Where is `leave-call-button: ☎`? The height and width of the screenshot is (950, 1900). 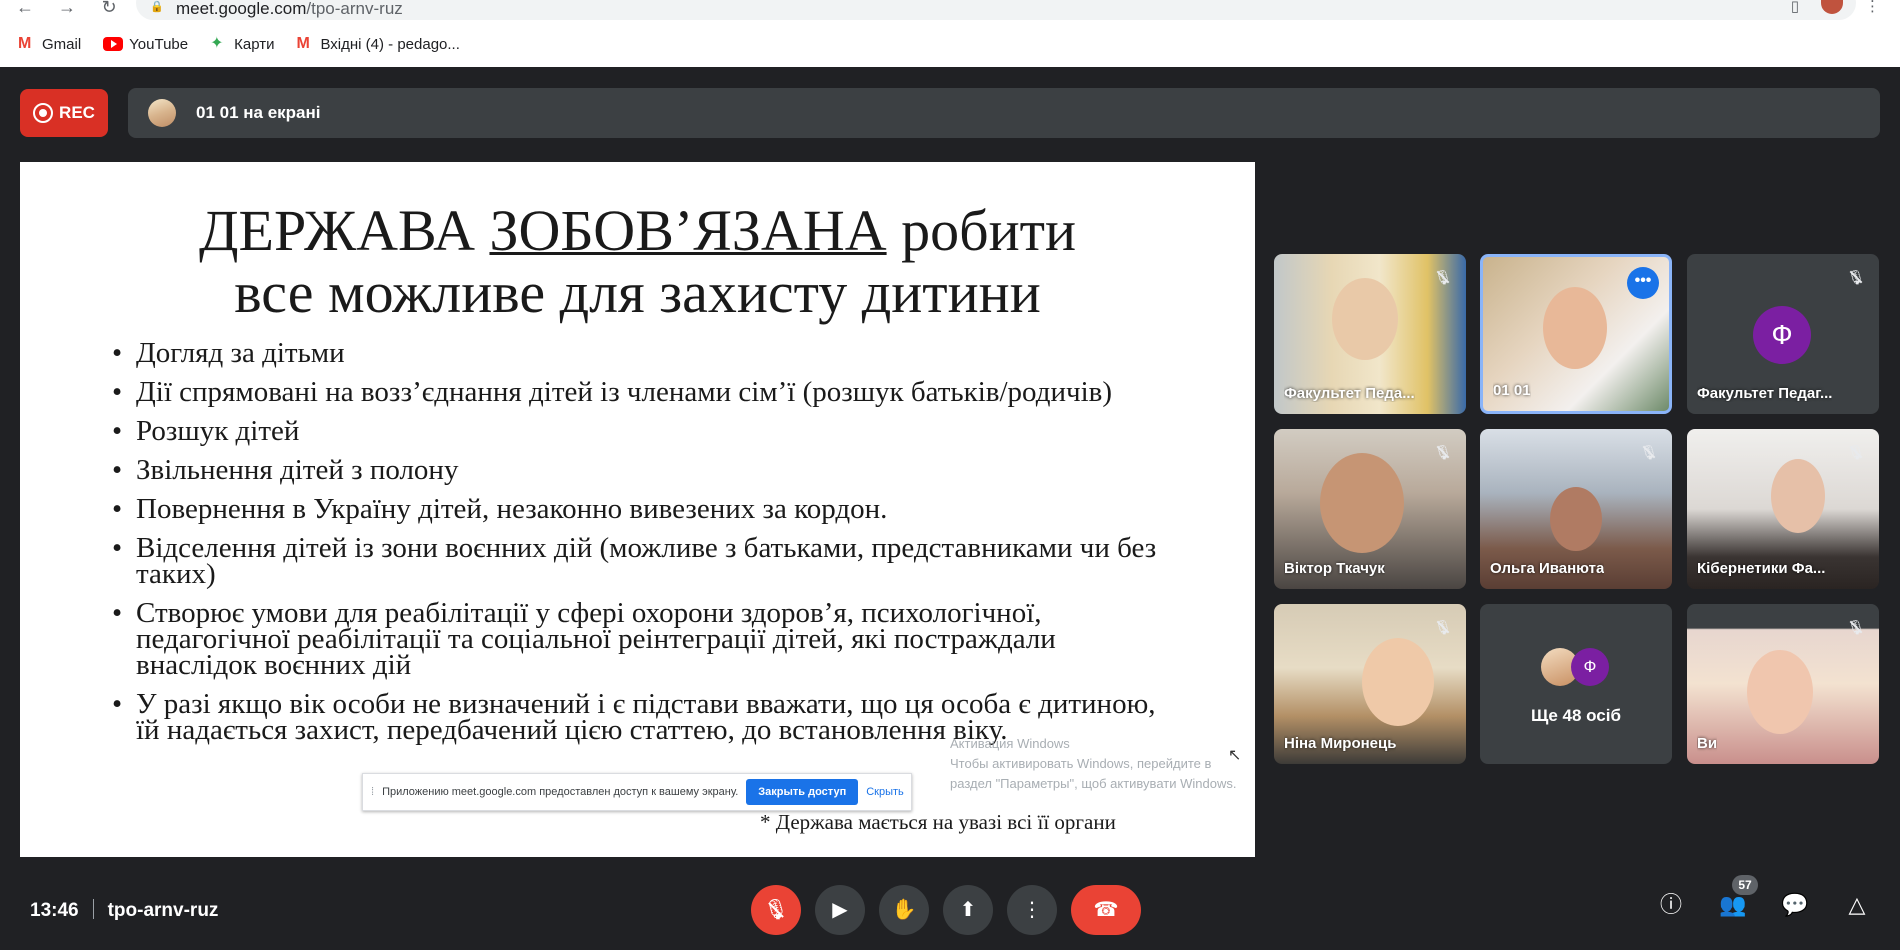
leave-call-button: ☎ is located at coordinates (1106, 910).